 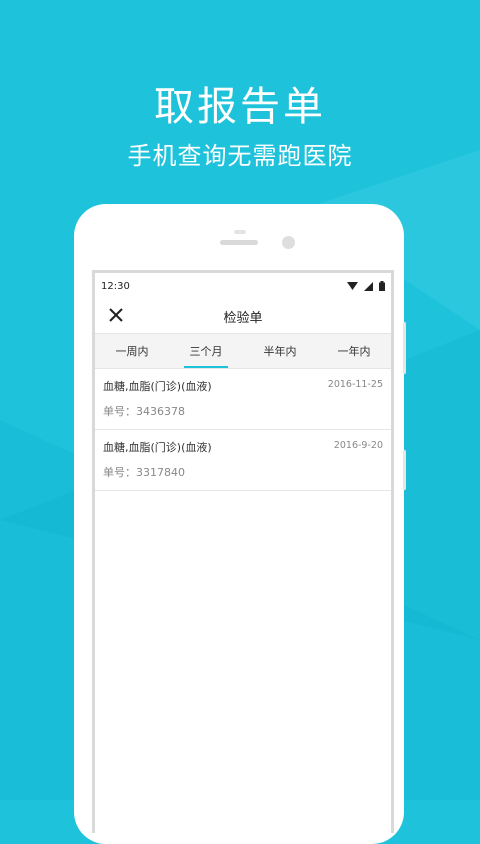 I want to click on status-time: 12:30, so click(x=115, y=286).